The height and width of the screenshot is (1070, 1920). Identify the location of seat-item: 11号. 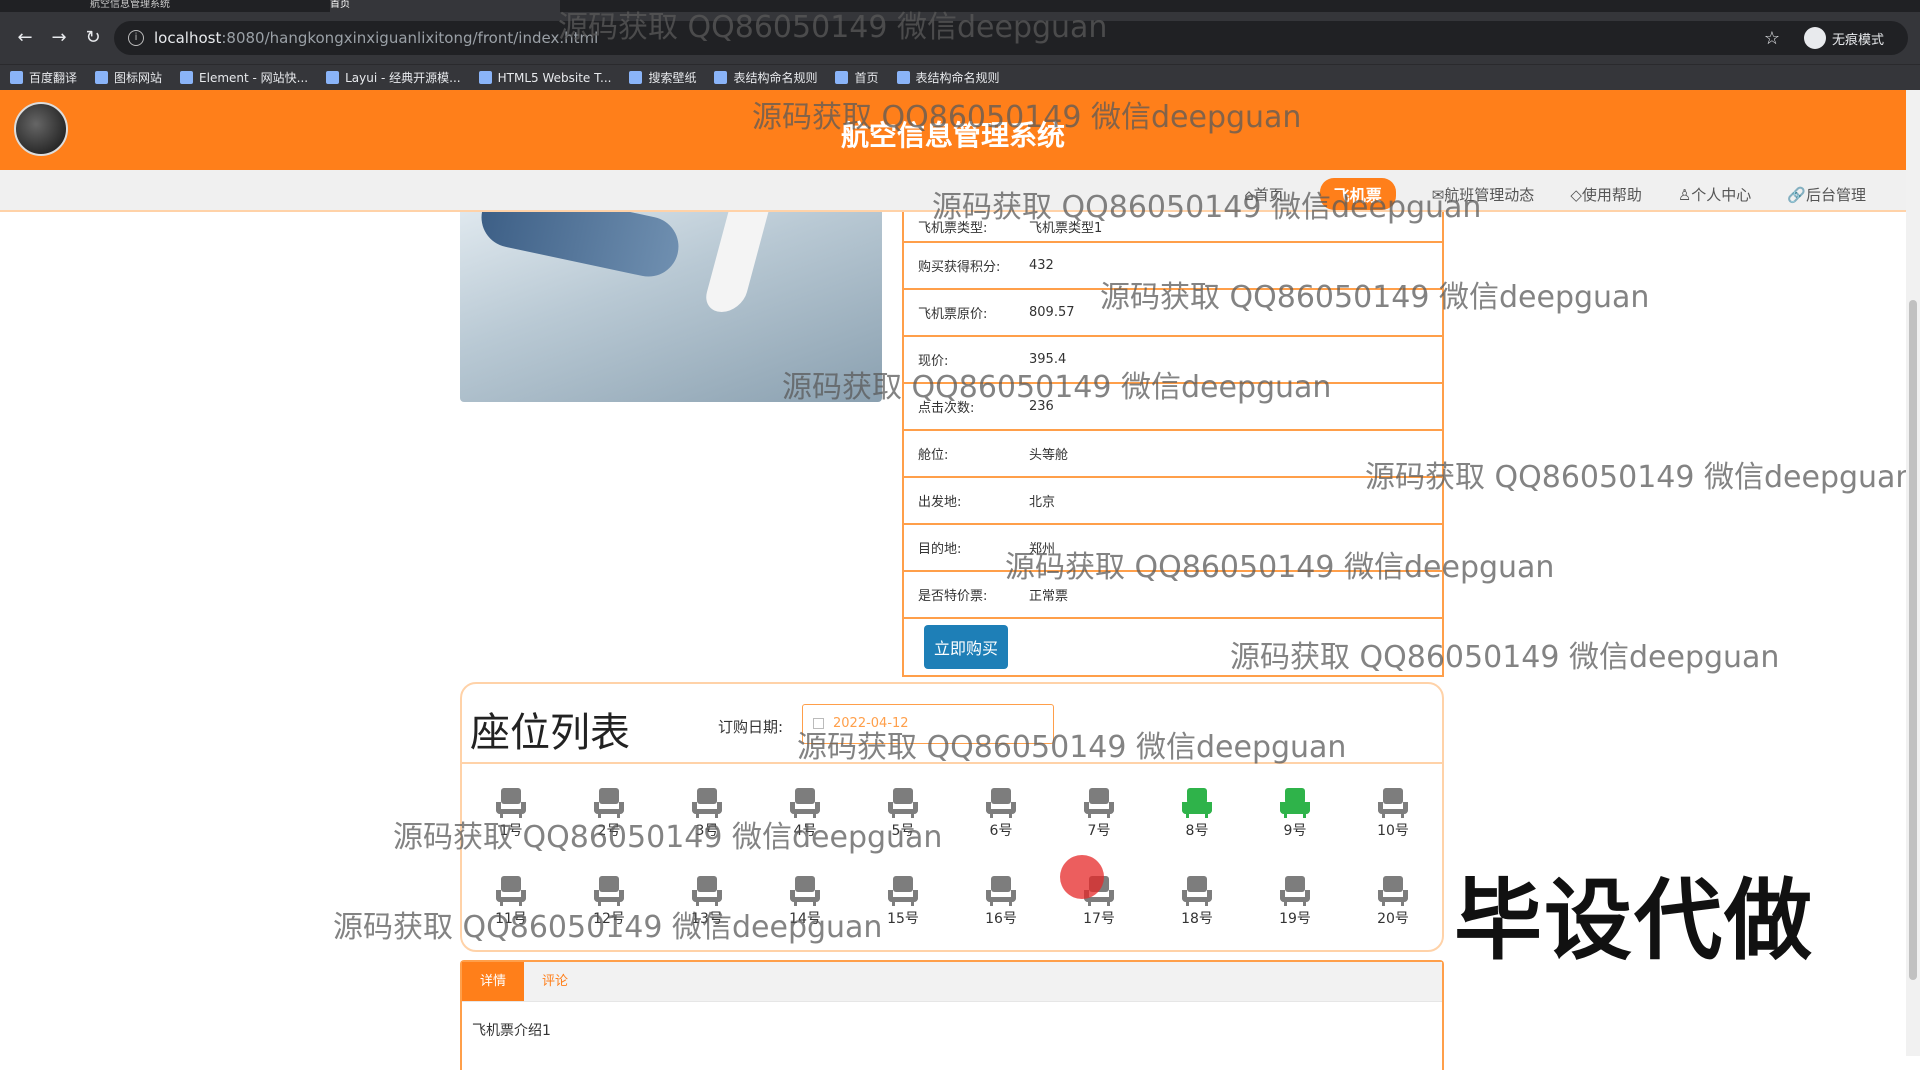
(511, 902).